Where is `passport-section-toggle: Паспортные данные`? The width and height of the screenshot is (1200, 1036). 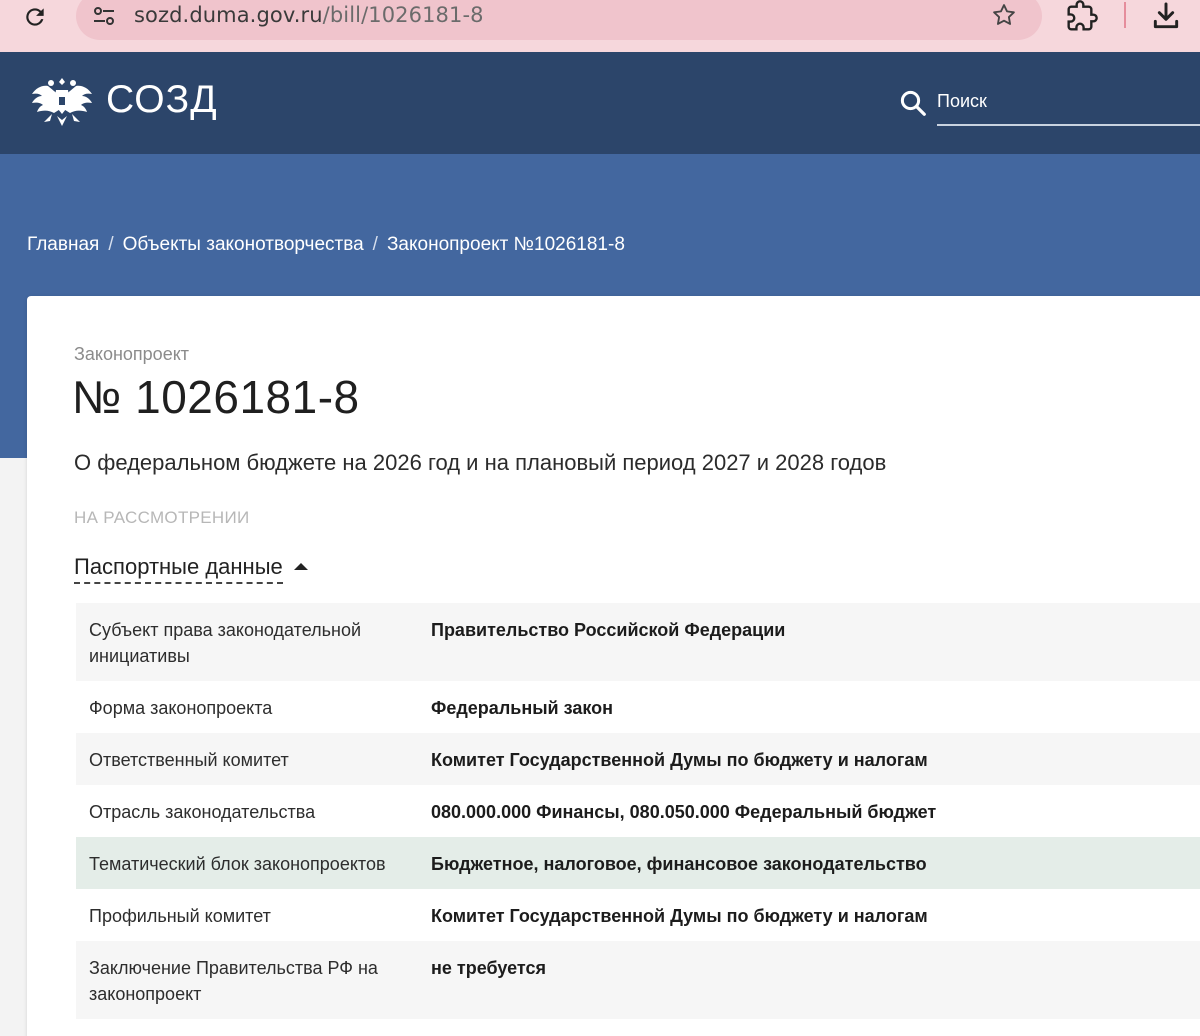 passport-section-toggle: Паспортные данные is located at coordinates (191, 569).